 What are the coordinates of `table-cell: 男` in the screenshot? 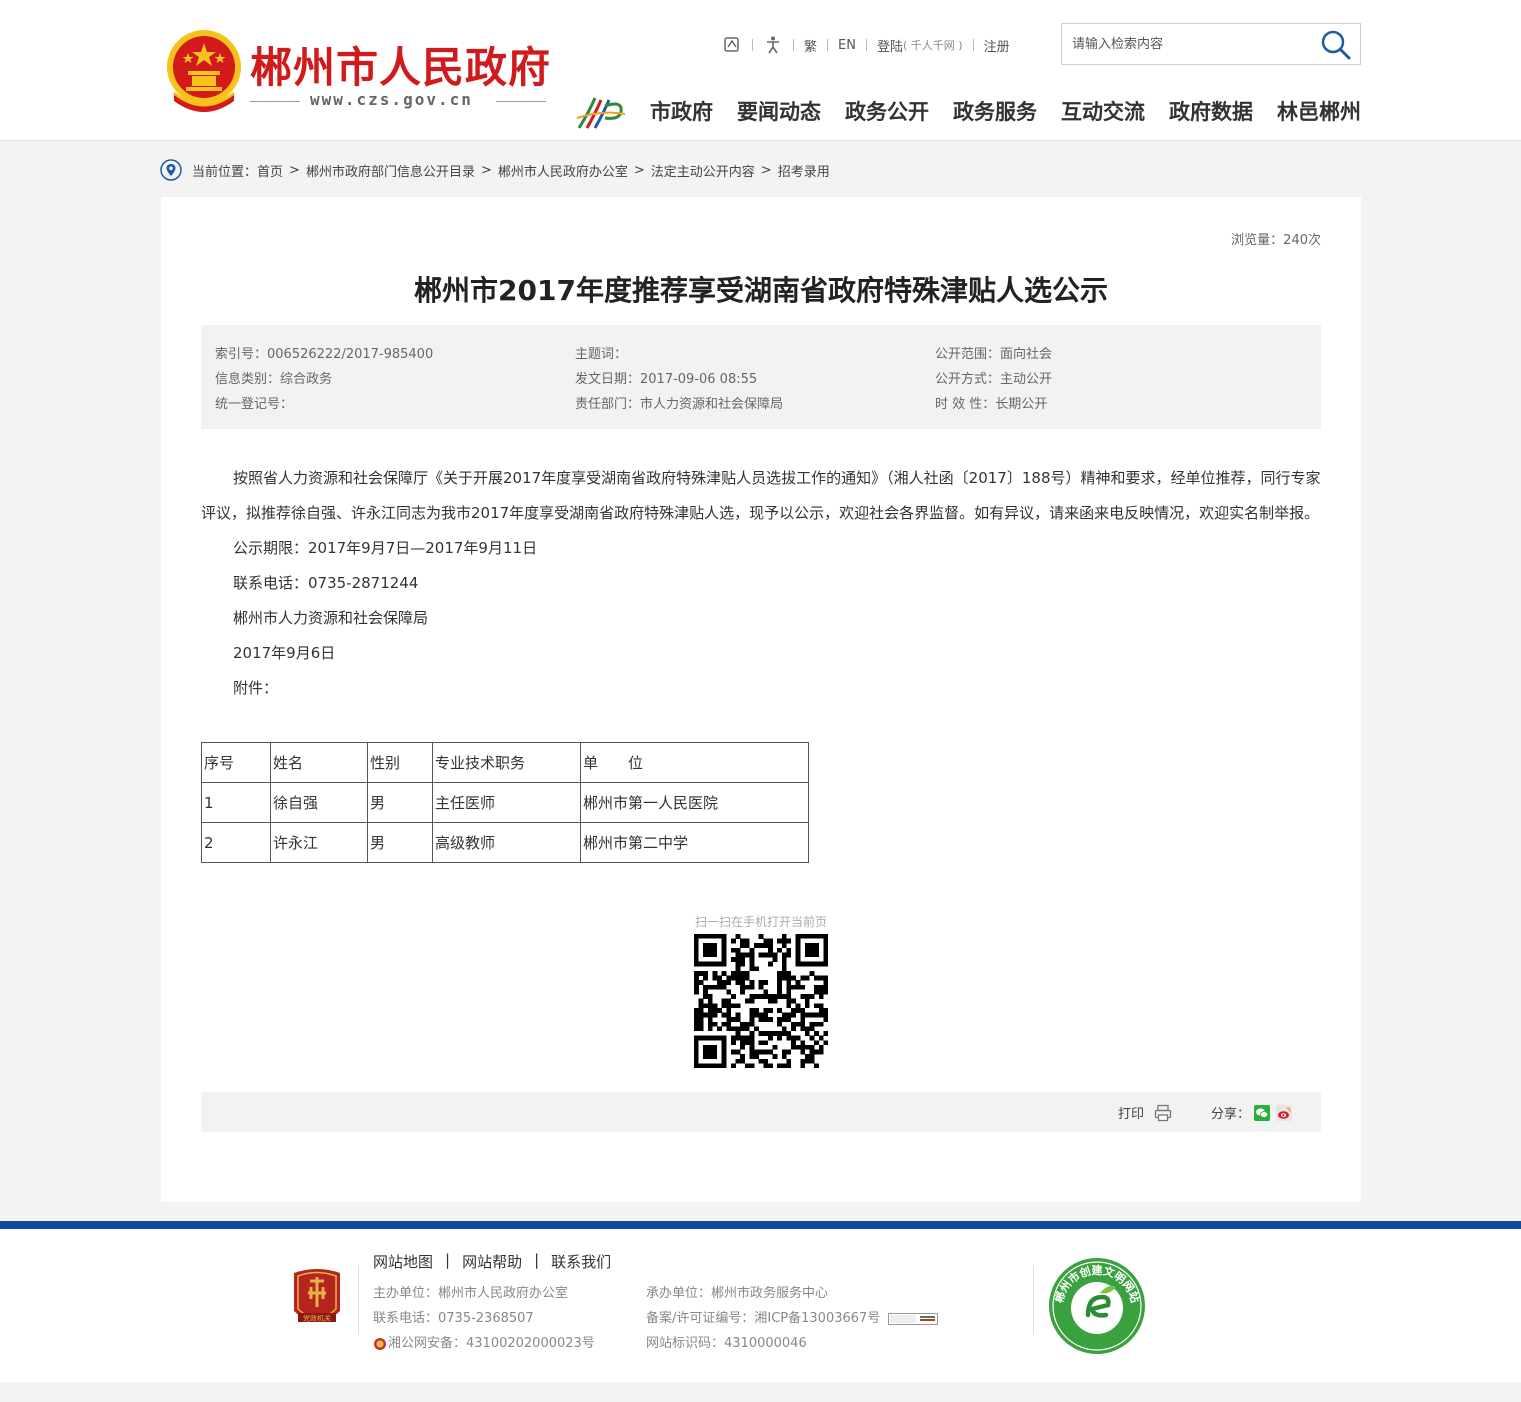 It's located at (400, 802).